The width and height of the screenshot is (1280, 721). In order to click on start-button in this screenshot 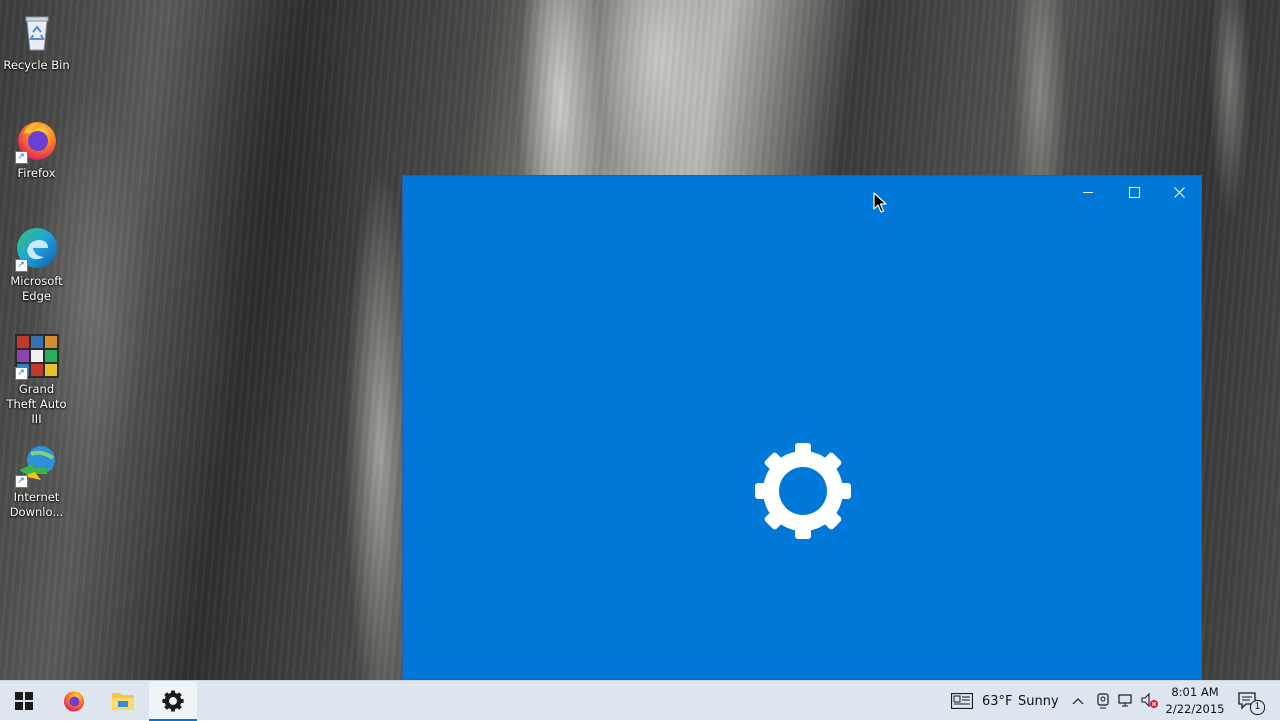, I will do `click(24, 701)`.